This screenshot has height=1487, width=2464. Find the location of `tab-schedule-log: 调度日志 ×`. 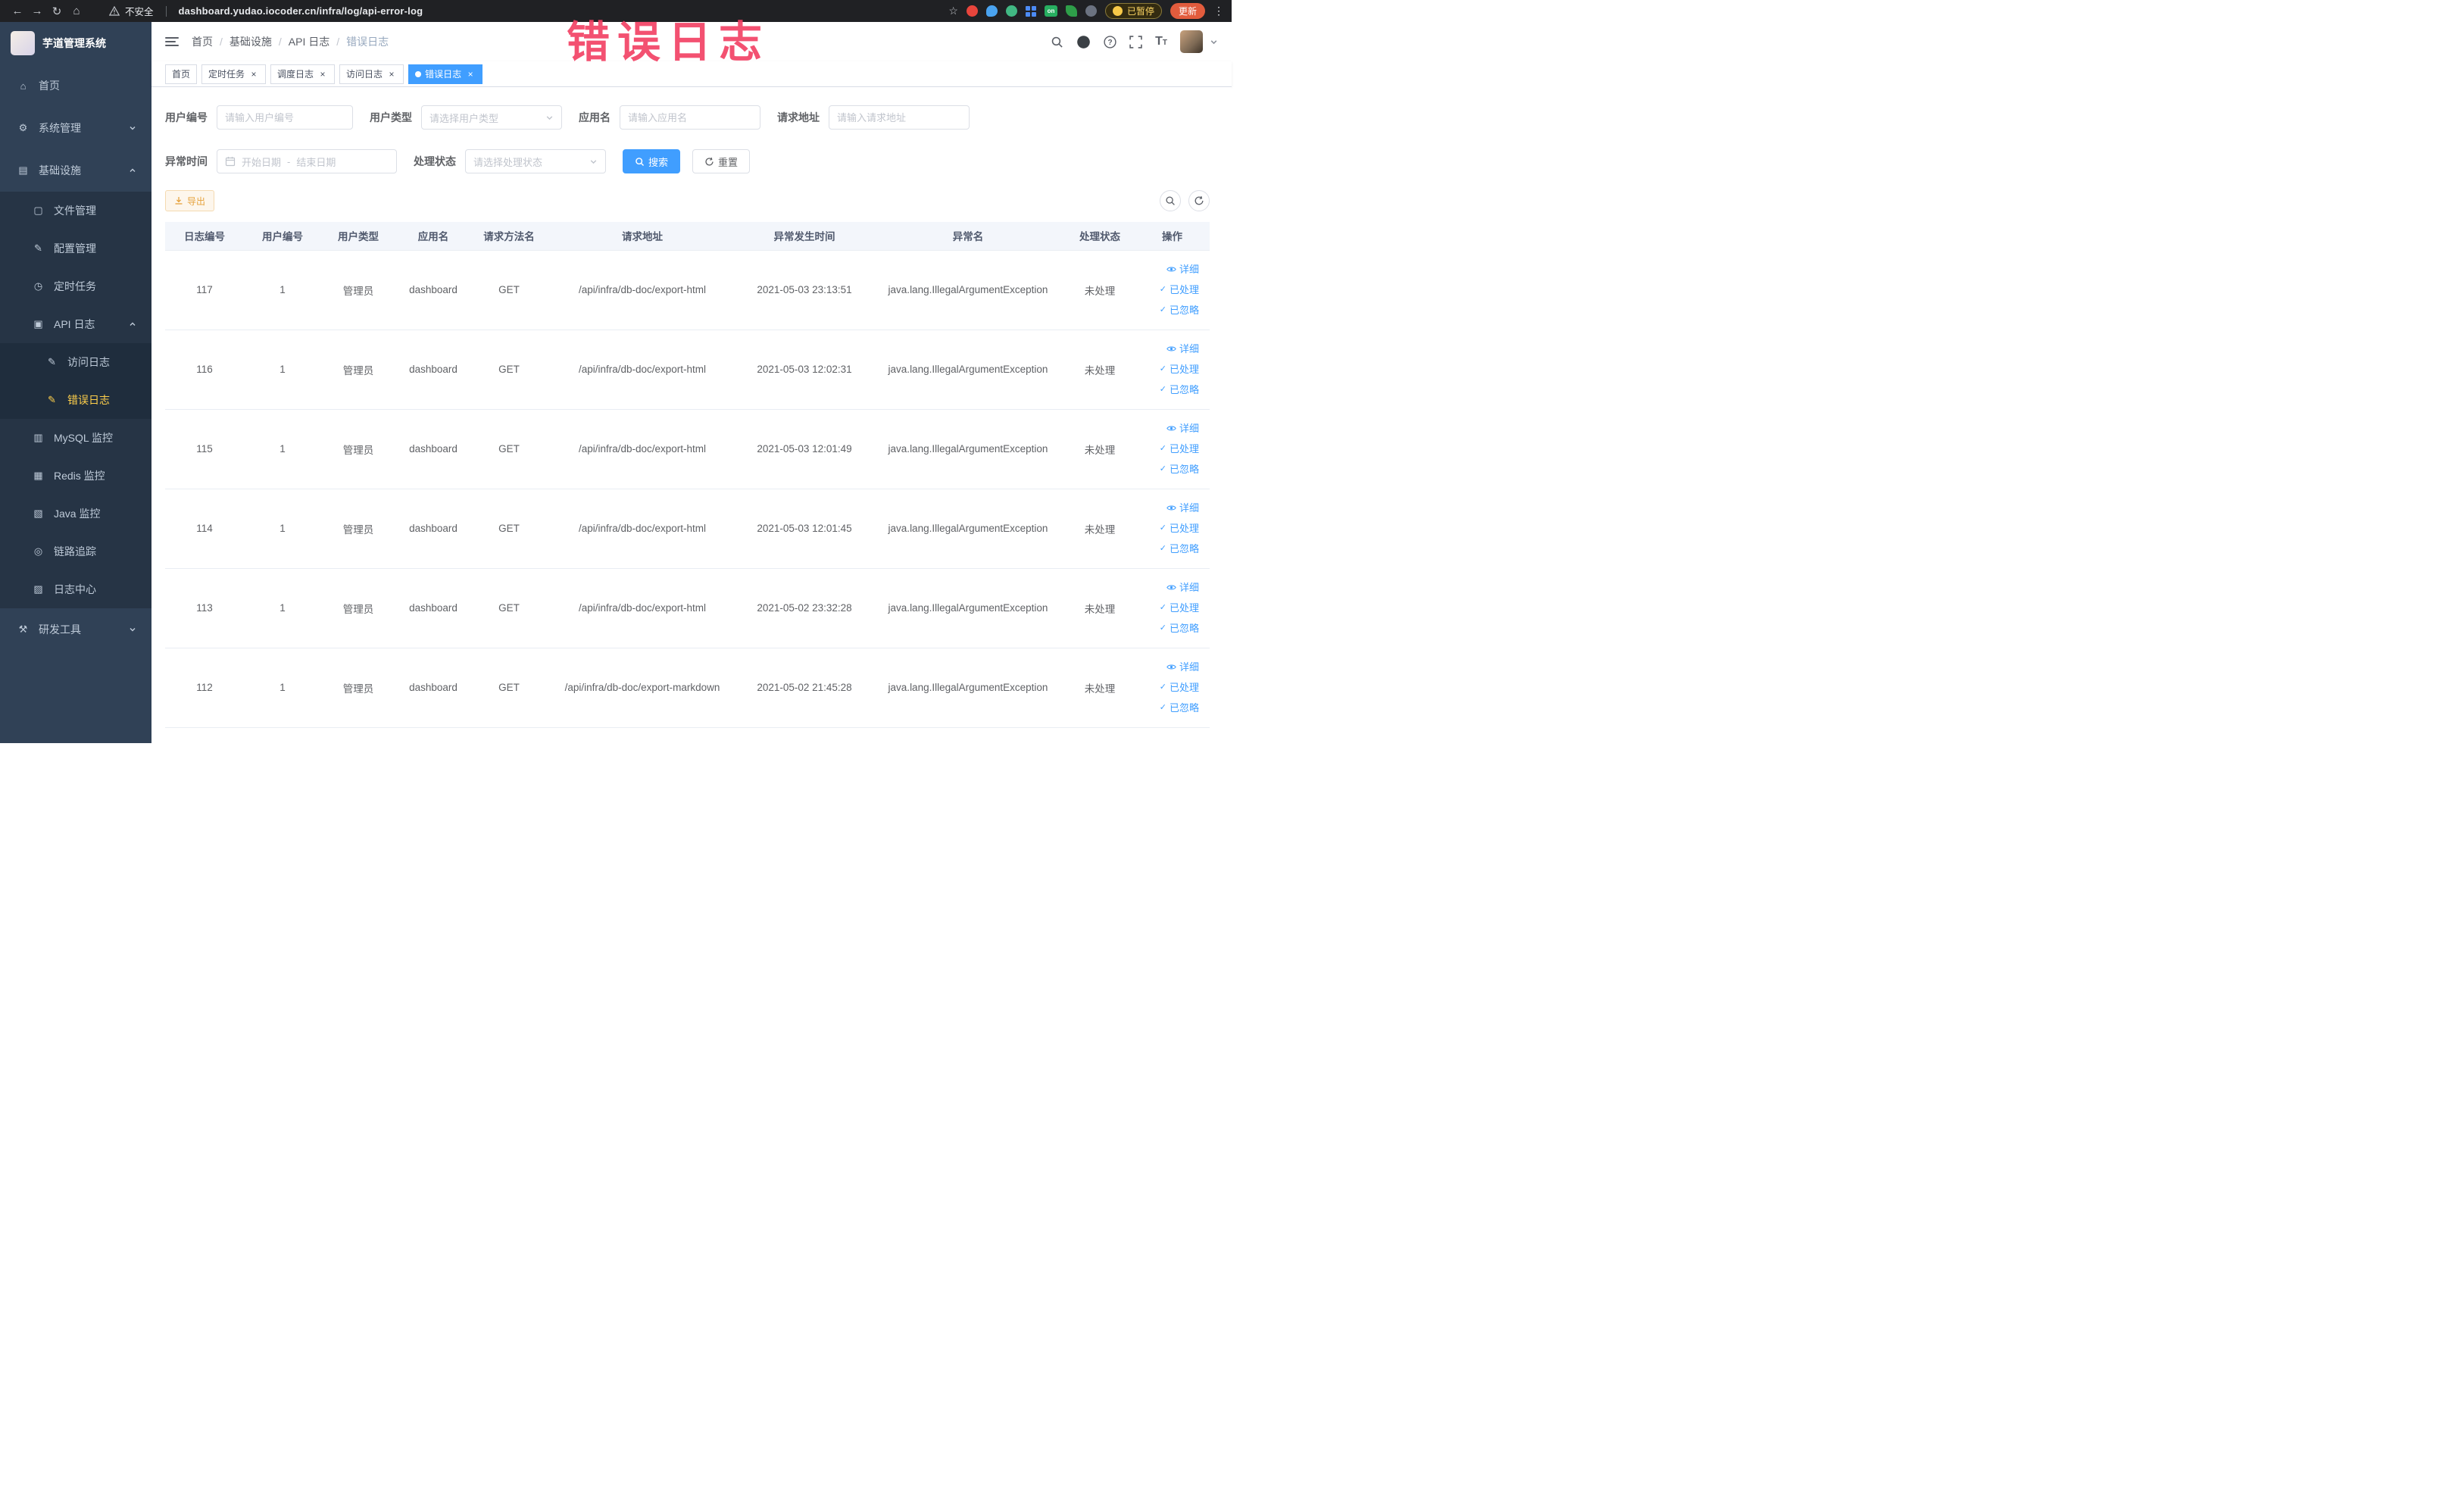

tab-schedule-log: 调度日志 × is located at coordinates (303, 74).